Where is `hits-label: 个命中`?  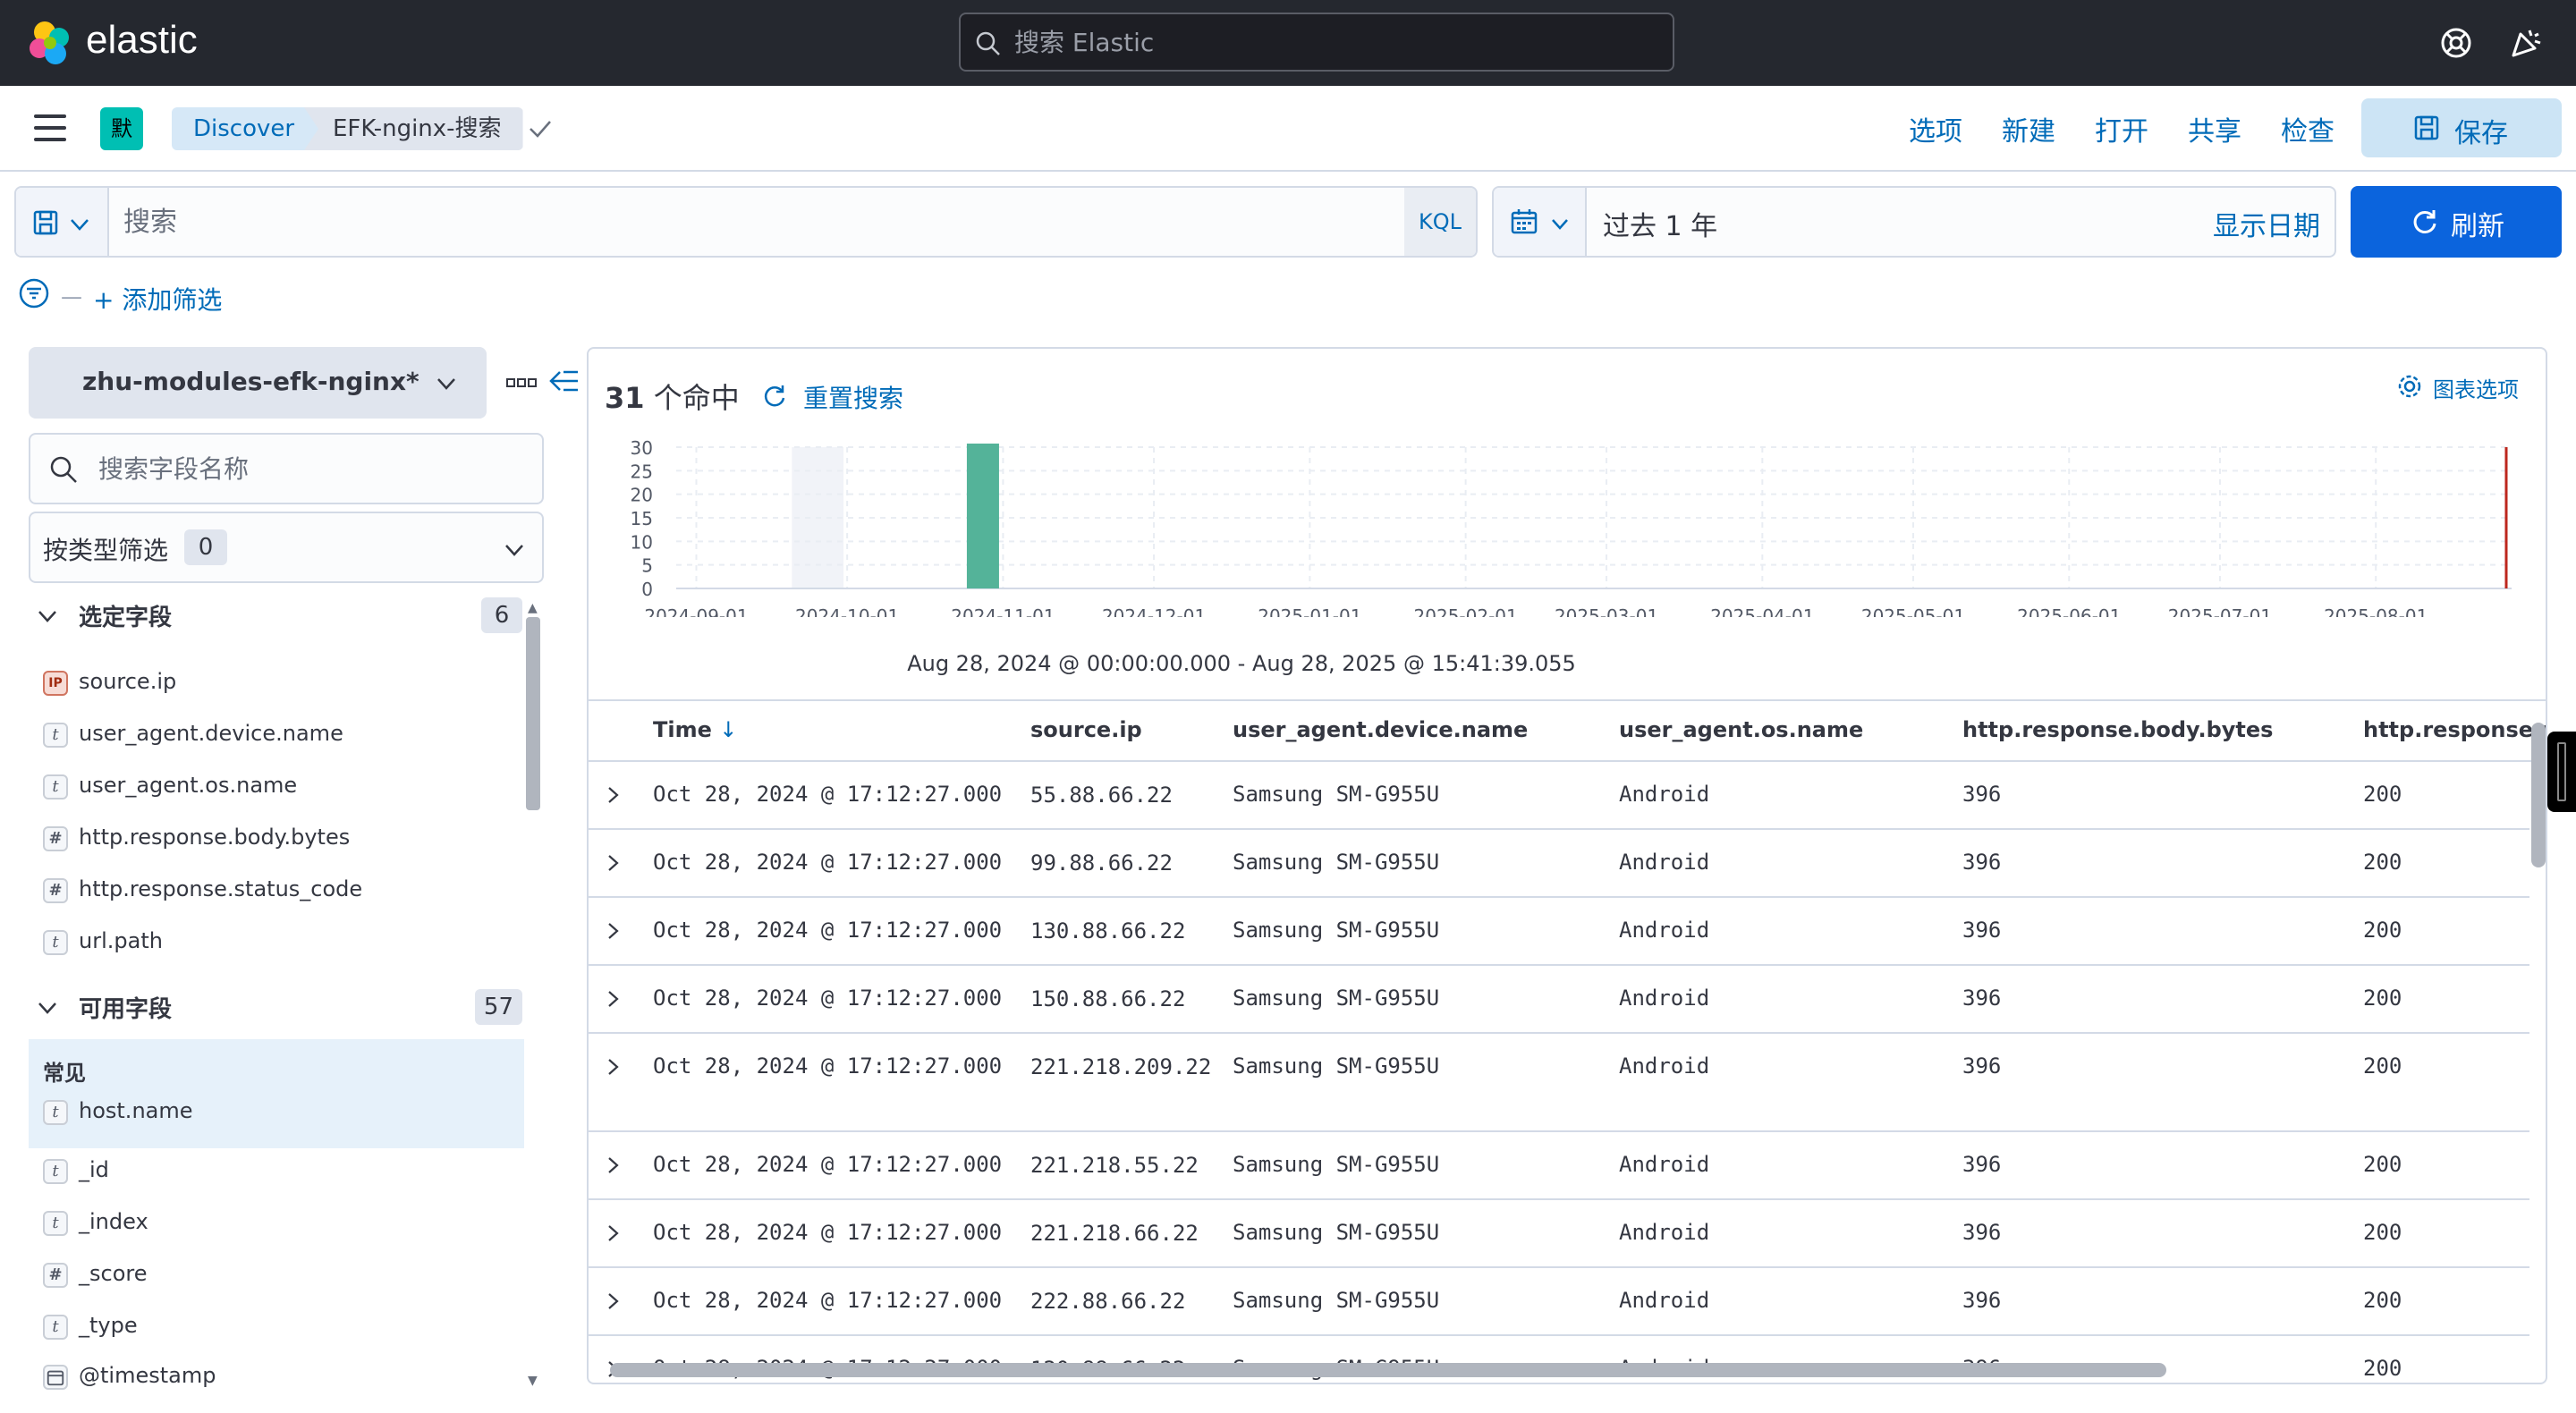 hits-label: 个命中 is located at coordinates (696, 398).